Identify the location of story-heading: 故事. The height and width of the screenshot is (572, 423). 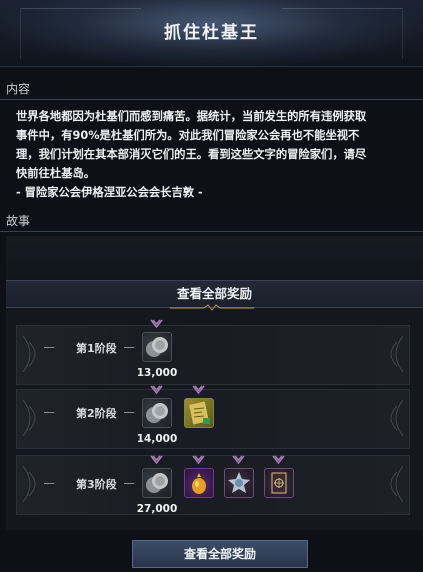
(18, 221).